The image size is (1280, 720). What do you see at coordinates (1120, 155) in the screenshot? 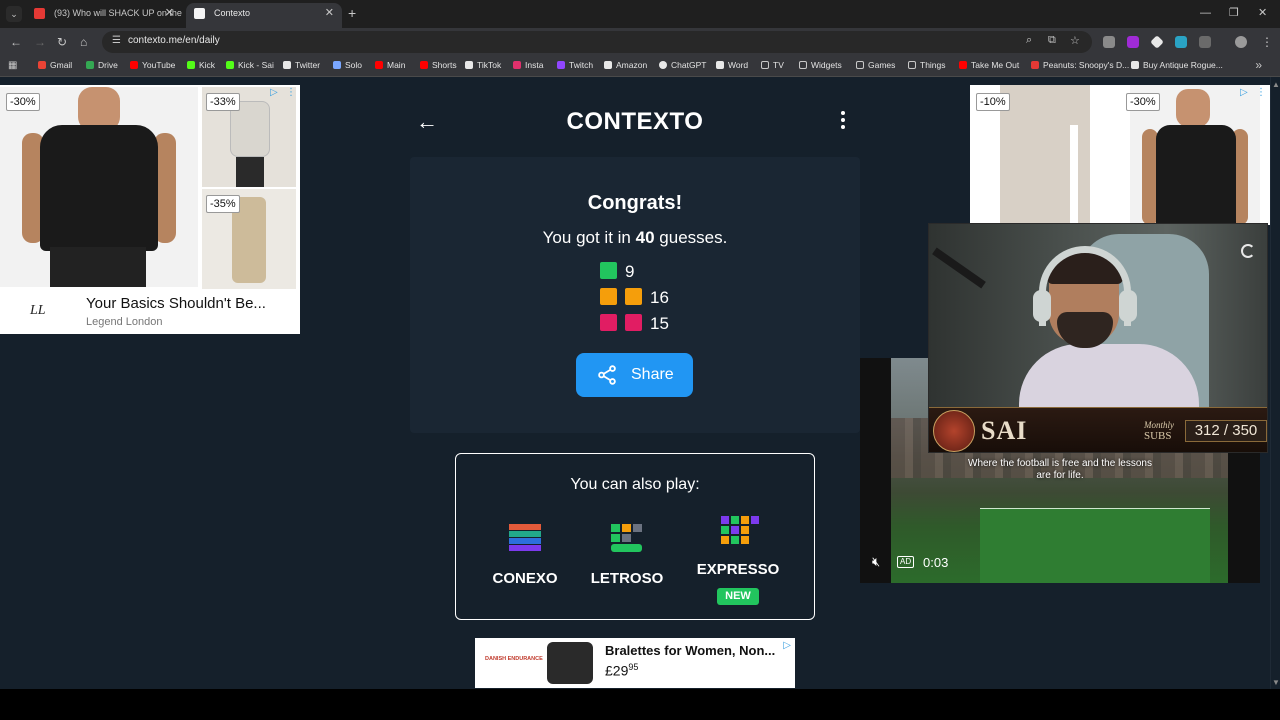
I see `right-display-ad: -10% -30% ▷ ⋮` at bounding box center [1120, 155].